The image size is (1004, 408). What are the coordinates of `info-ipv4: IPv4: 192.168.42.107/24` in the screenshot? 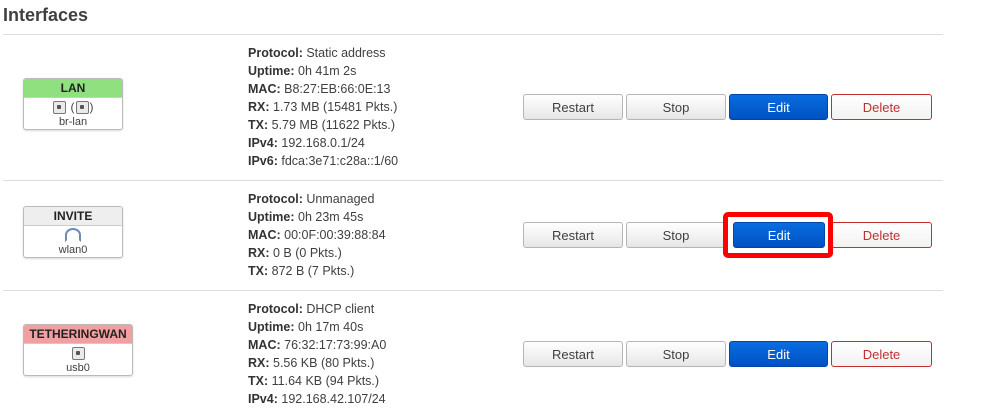 It's located at (317, 399).